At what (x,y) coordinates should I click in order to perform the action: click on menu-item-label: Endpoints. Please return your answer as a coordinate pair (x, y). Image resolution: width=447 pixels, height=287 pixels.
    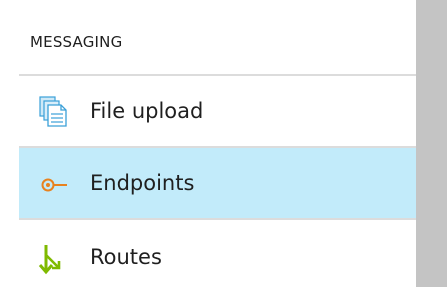
    Looking at the image, I should click on (142, 183).